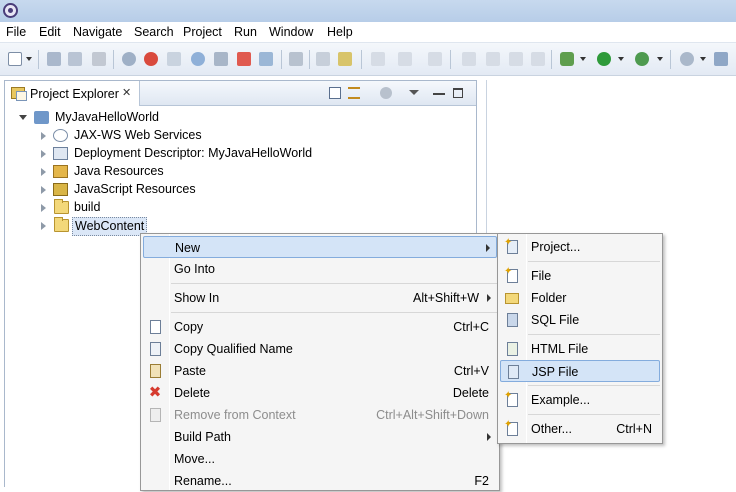  I want to click on menu-item-label: SQL File, so click(555, 320).